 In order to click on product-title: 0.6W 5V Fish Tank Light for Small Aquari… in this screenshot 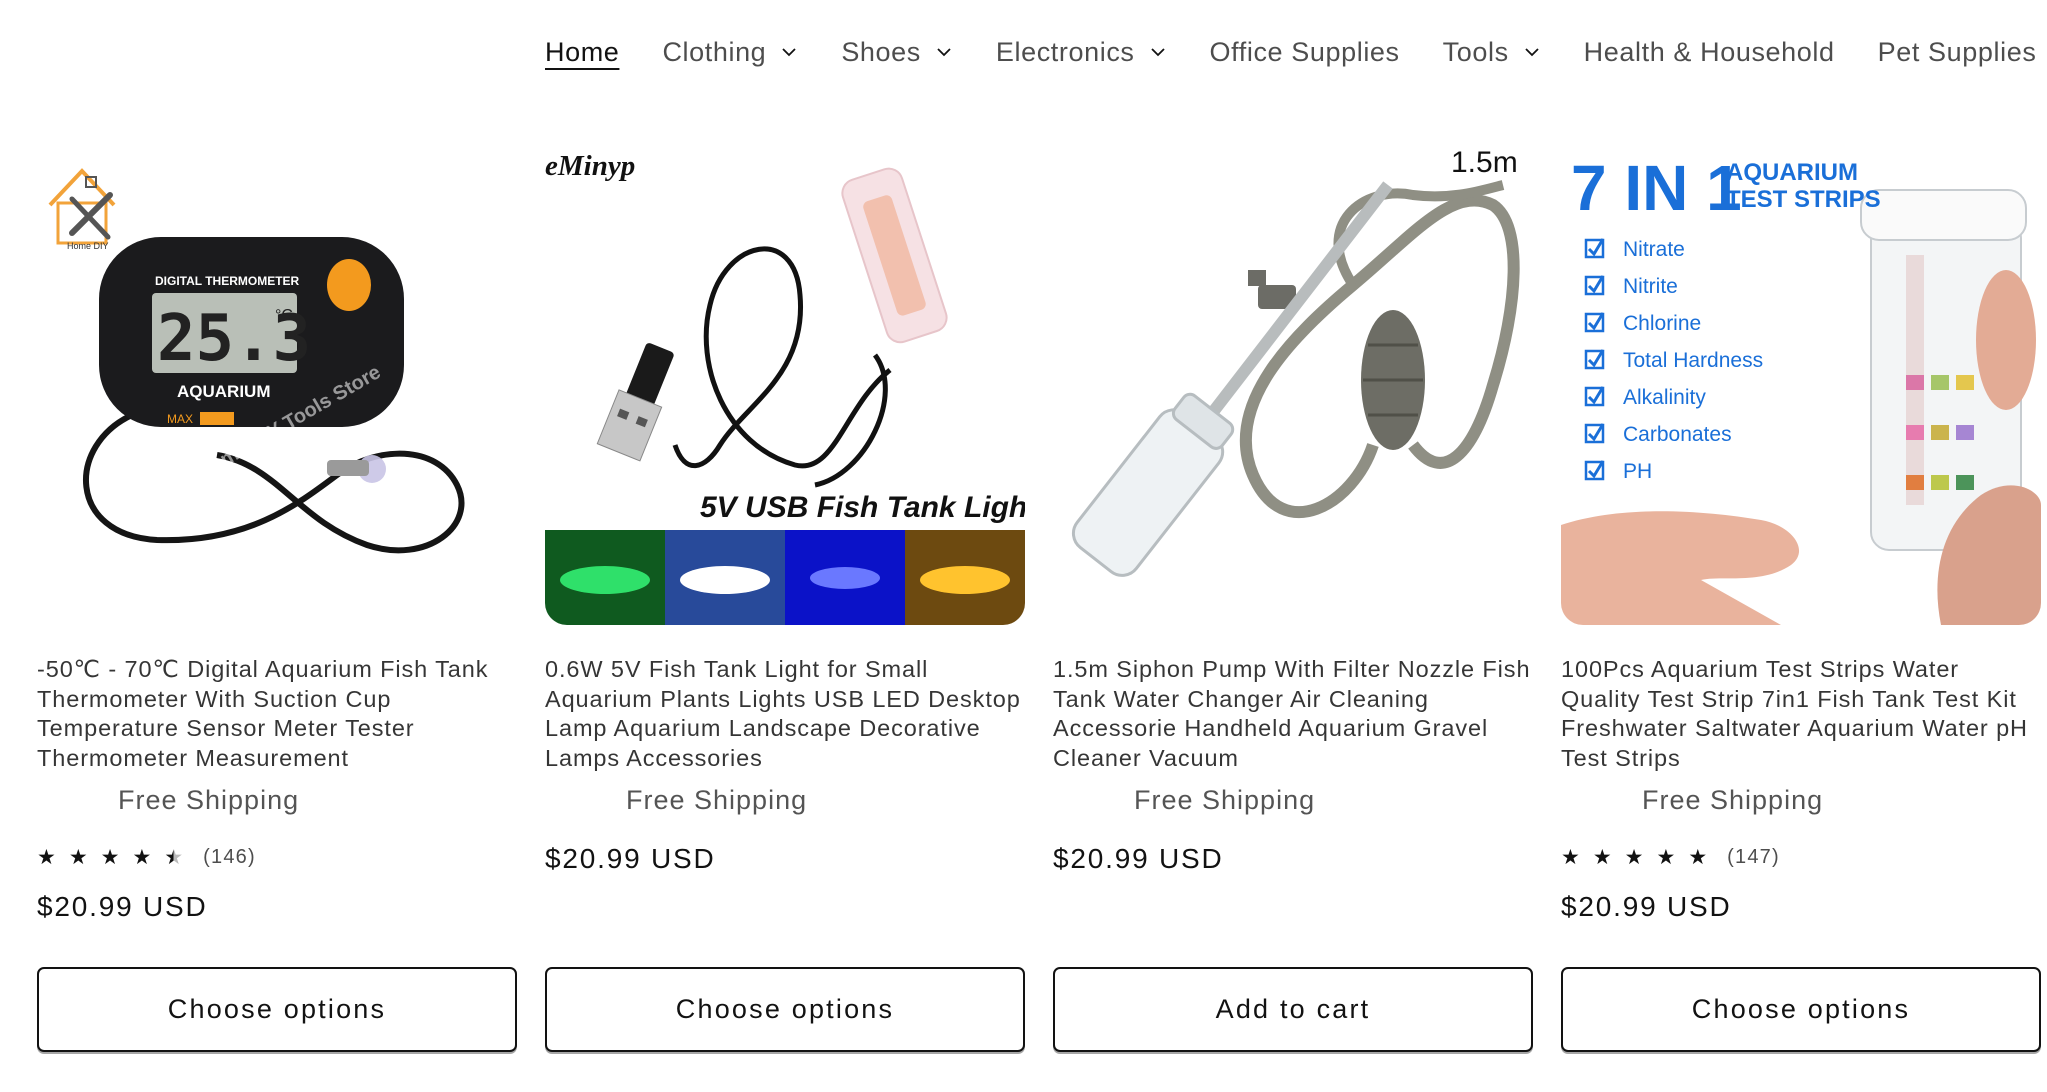, I will do `click(785, 714)`.